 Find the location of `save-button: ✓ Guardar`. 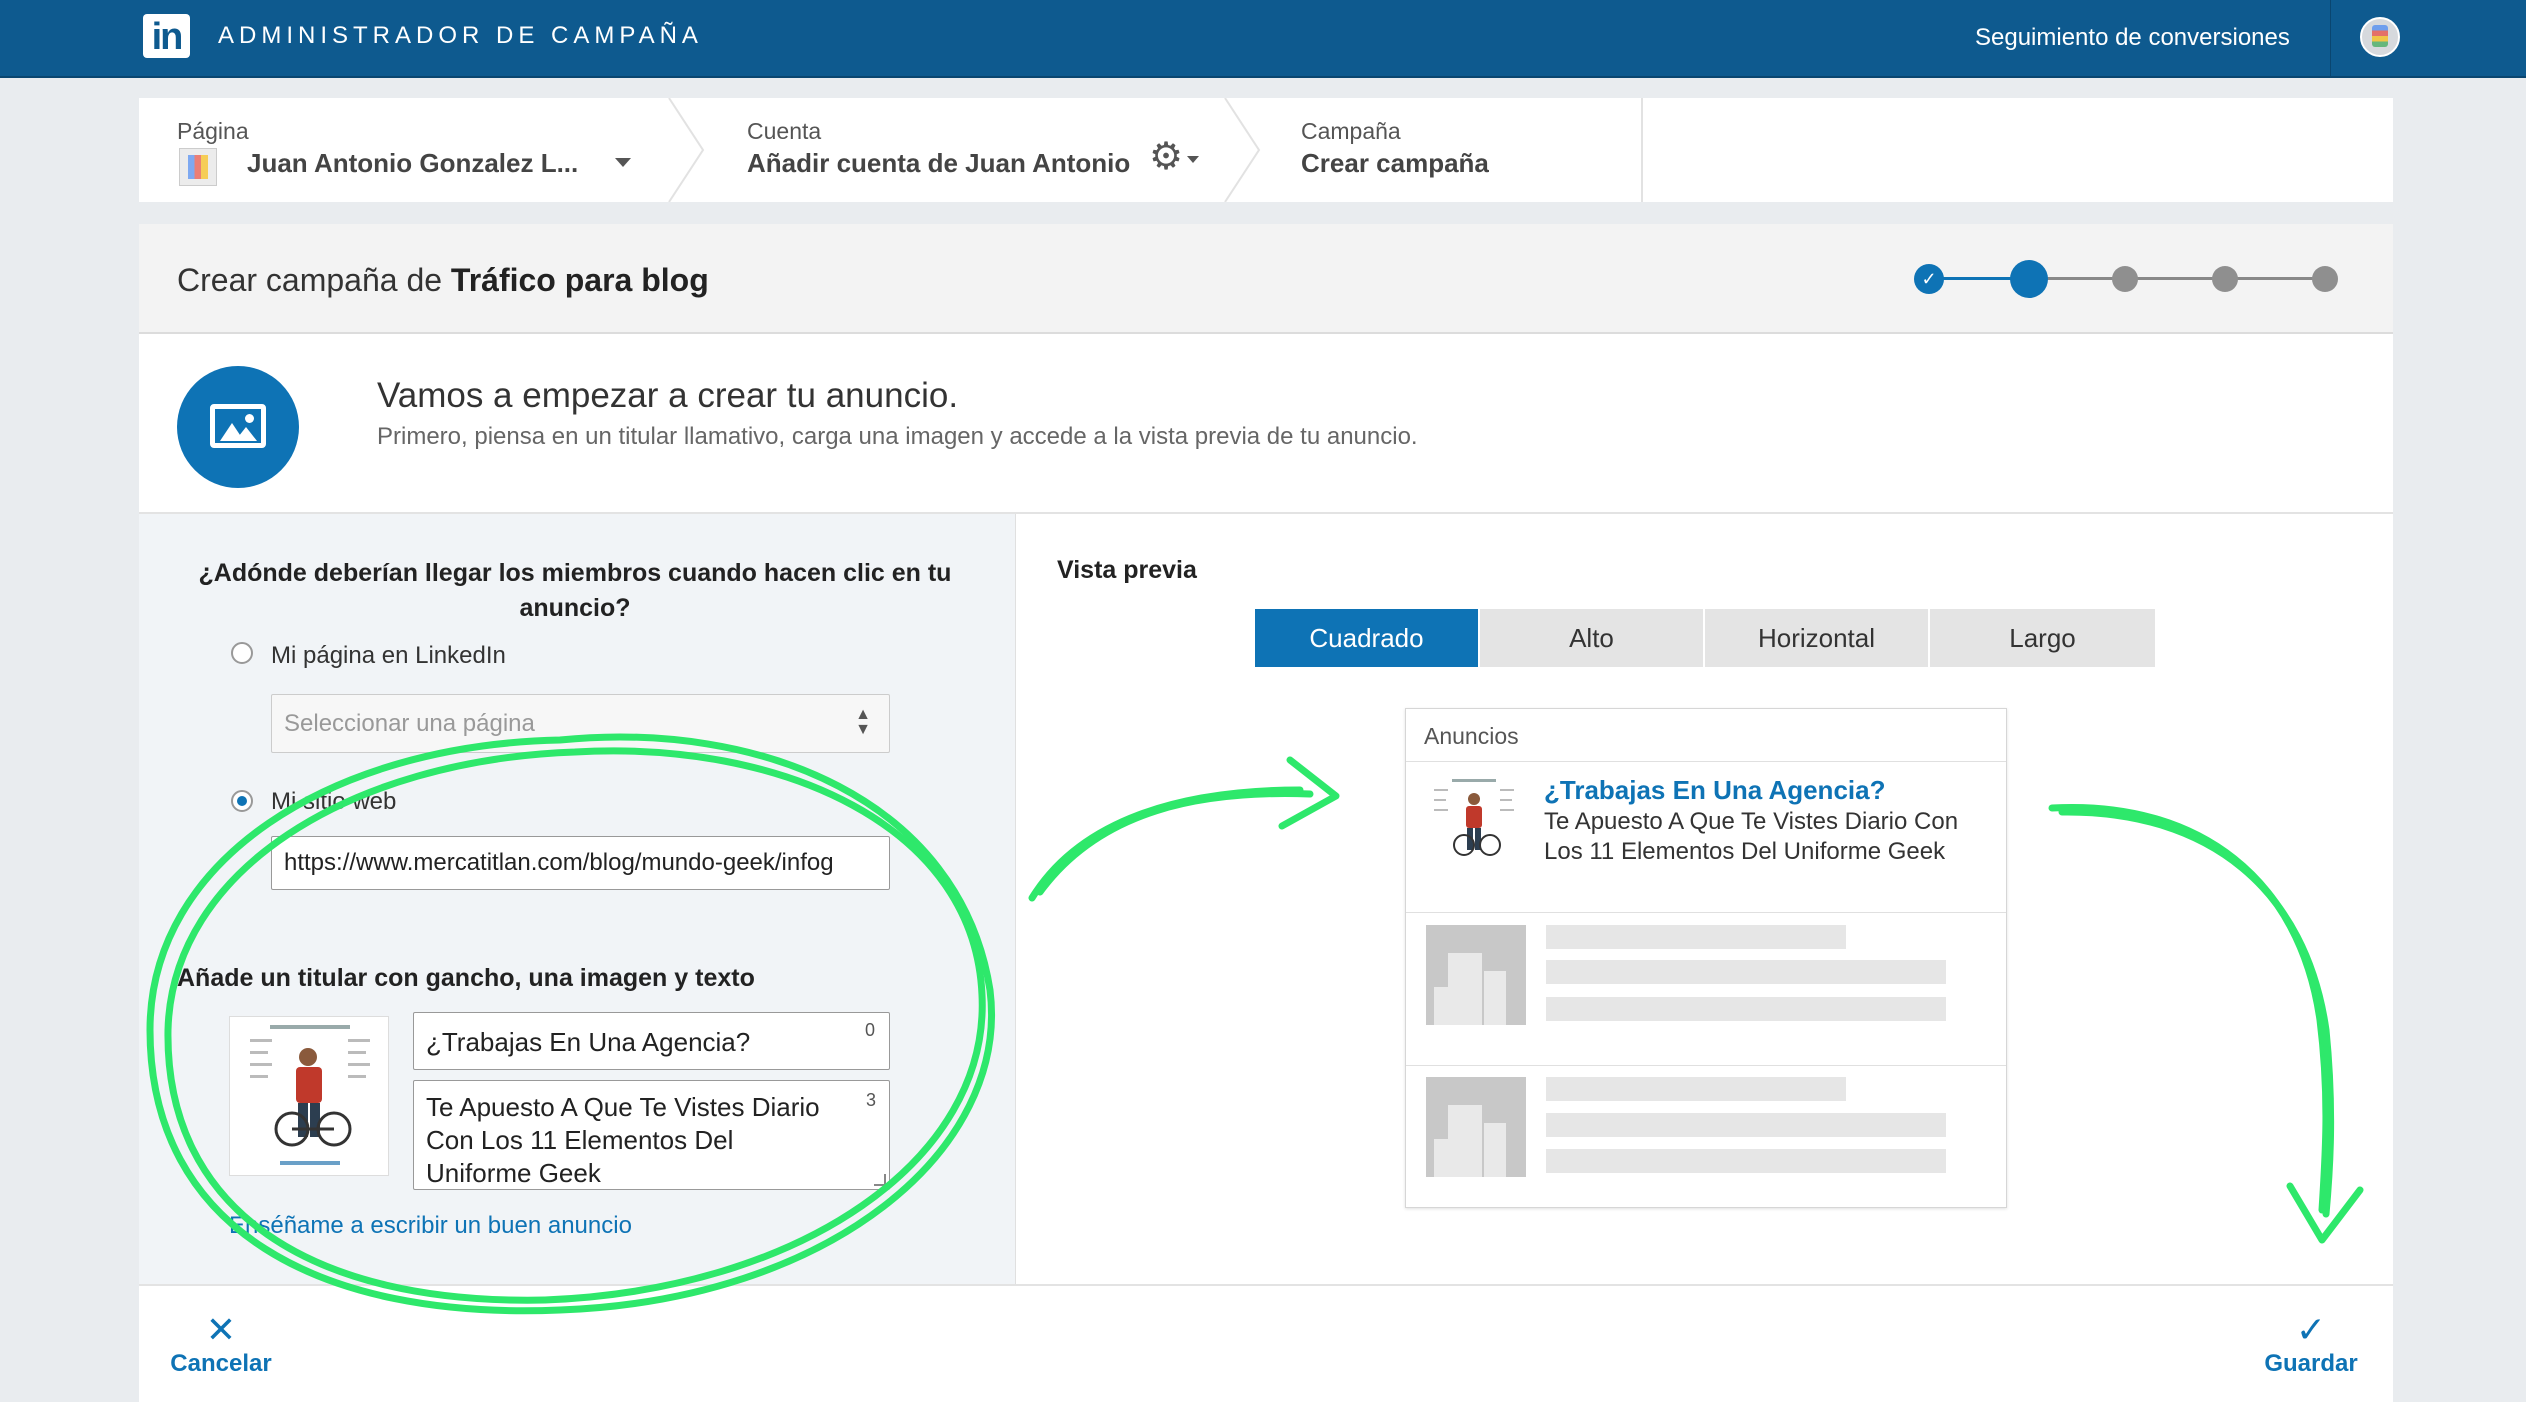

save-button: ✓ Guardar is located at coordinates (2311, 1344).